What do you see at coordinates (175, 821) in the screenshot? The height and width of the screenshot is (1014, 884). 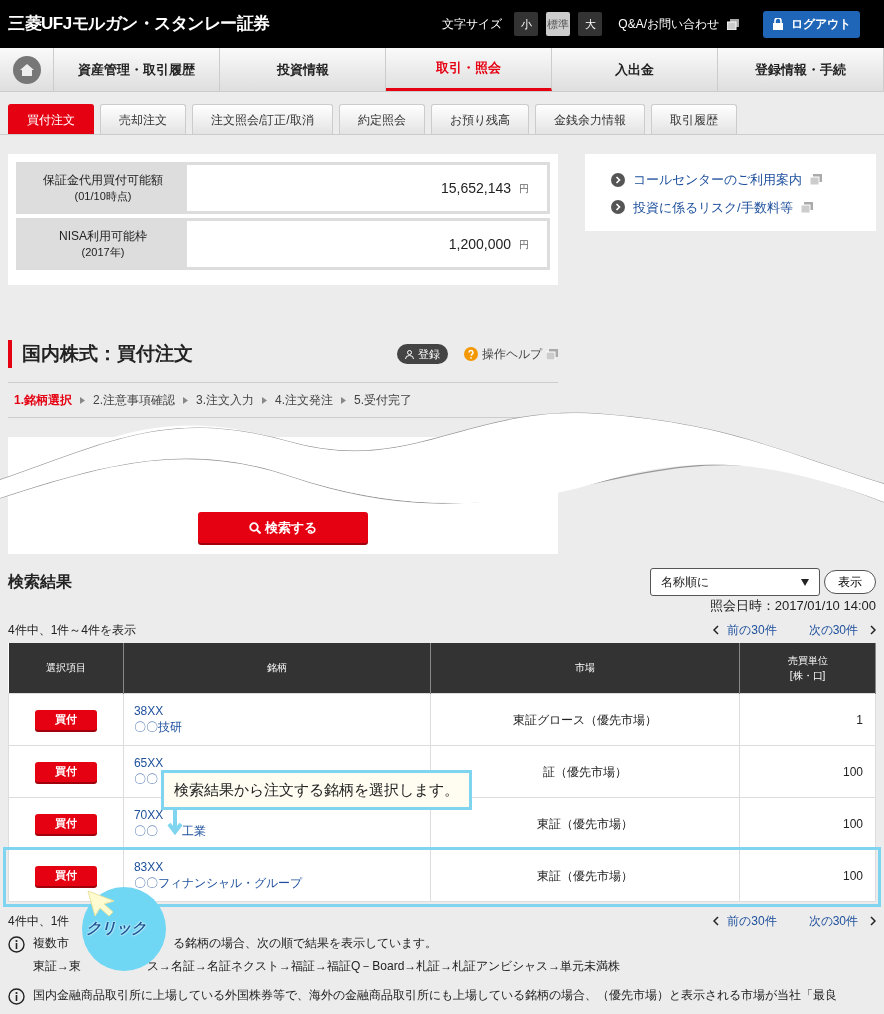 I see `arrow-down-icon` at bounding box center [175, 821].